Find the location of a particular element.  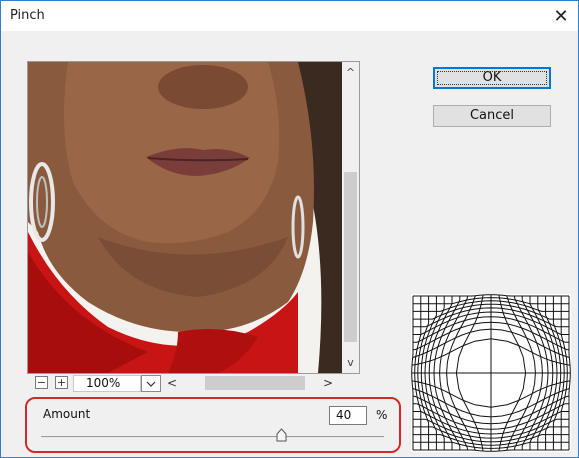

zoom-in-button: + is located at coordinates (61, 382).